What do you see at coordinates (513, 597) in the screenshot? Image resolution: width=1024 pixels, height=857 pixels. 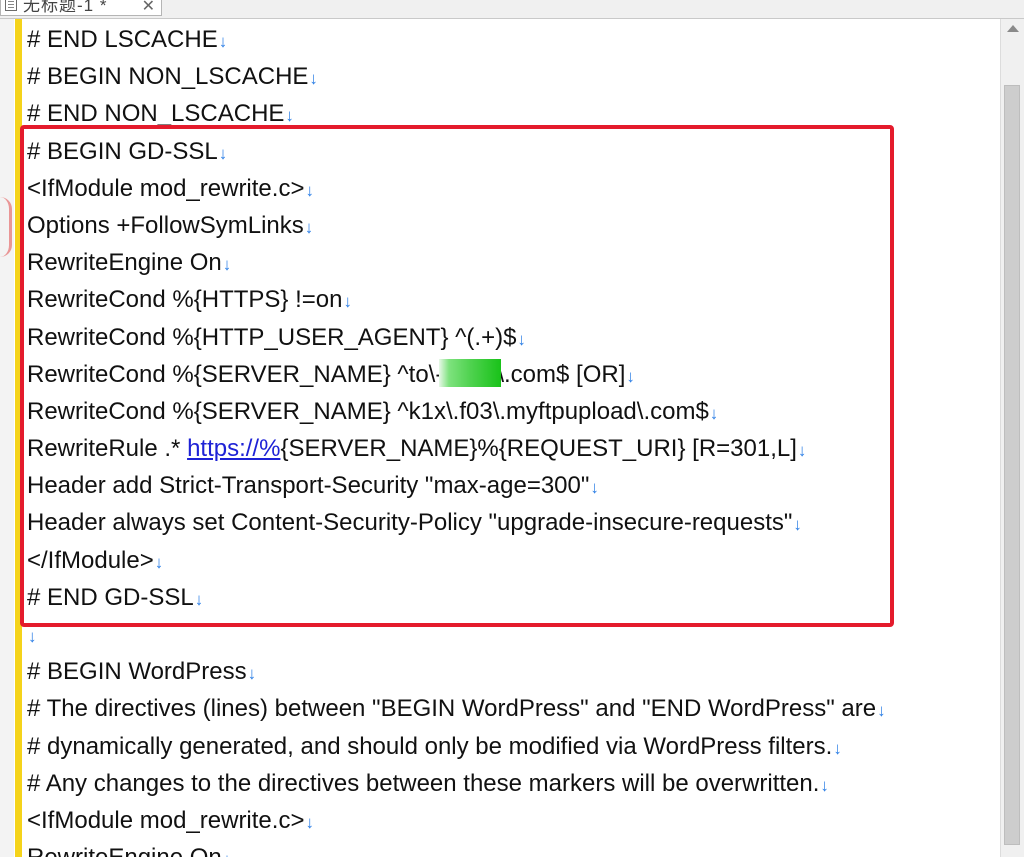 I see `code-line: # END GD-SSL↓` at bounding box center [513, 597].